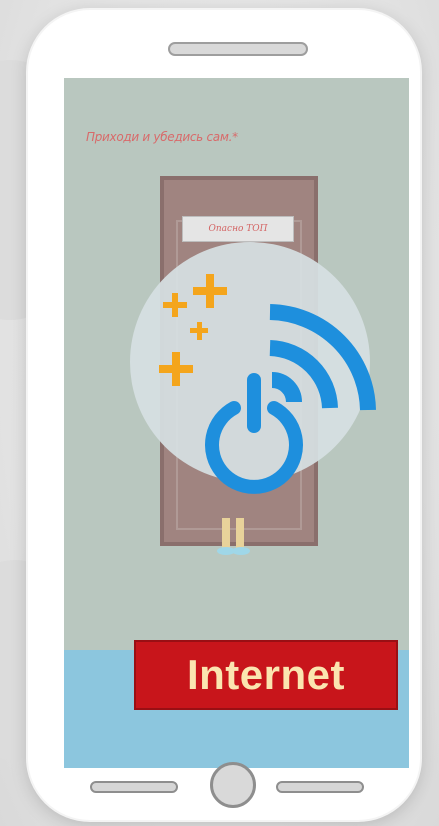 This screenshot has width=439, height=826. What do you see at coordinates (320, 787) in the screenshot?
I see `menu-button` at bounding box center [320, 787].